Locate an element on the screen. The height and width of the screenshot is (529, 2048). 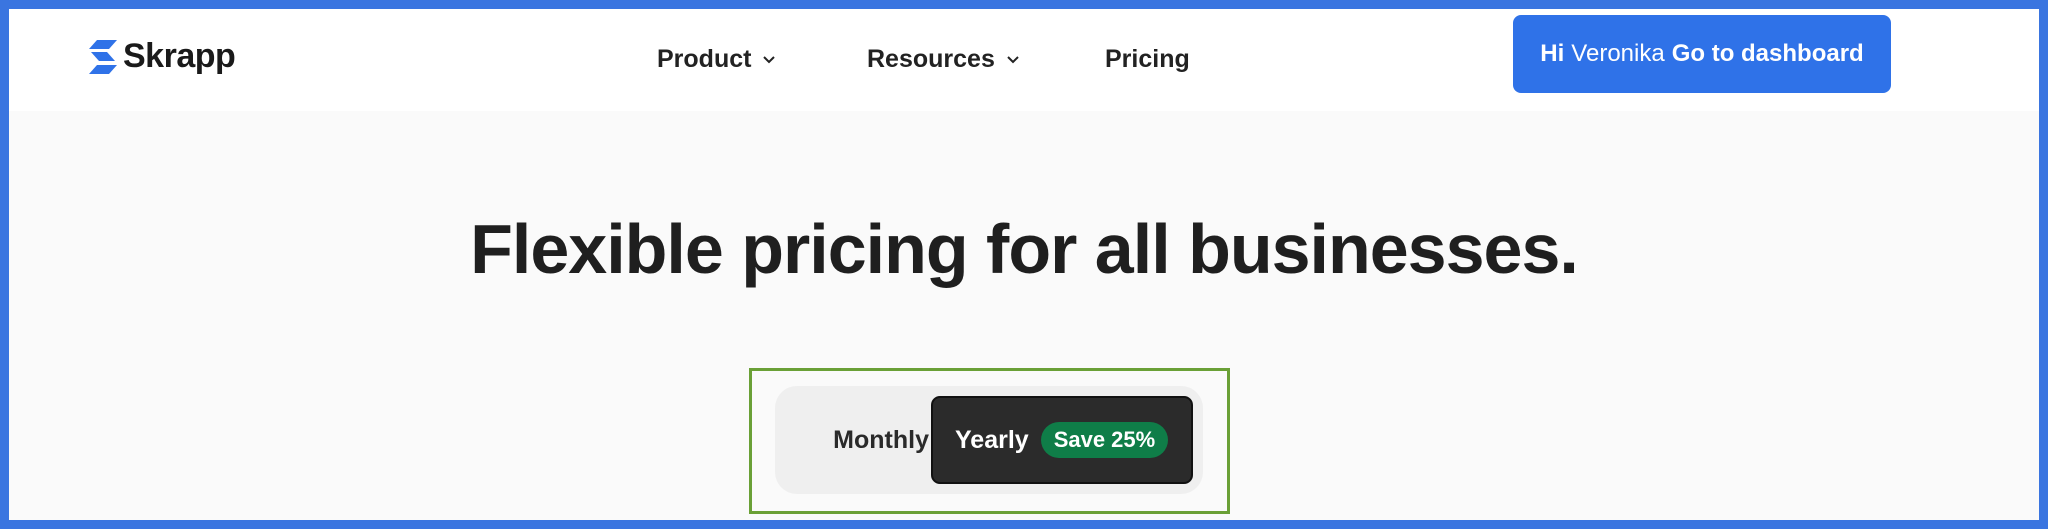
skrapp-logo-icon is located at coordinates (103, 56).